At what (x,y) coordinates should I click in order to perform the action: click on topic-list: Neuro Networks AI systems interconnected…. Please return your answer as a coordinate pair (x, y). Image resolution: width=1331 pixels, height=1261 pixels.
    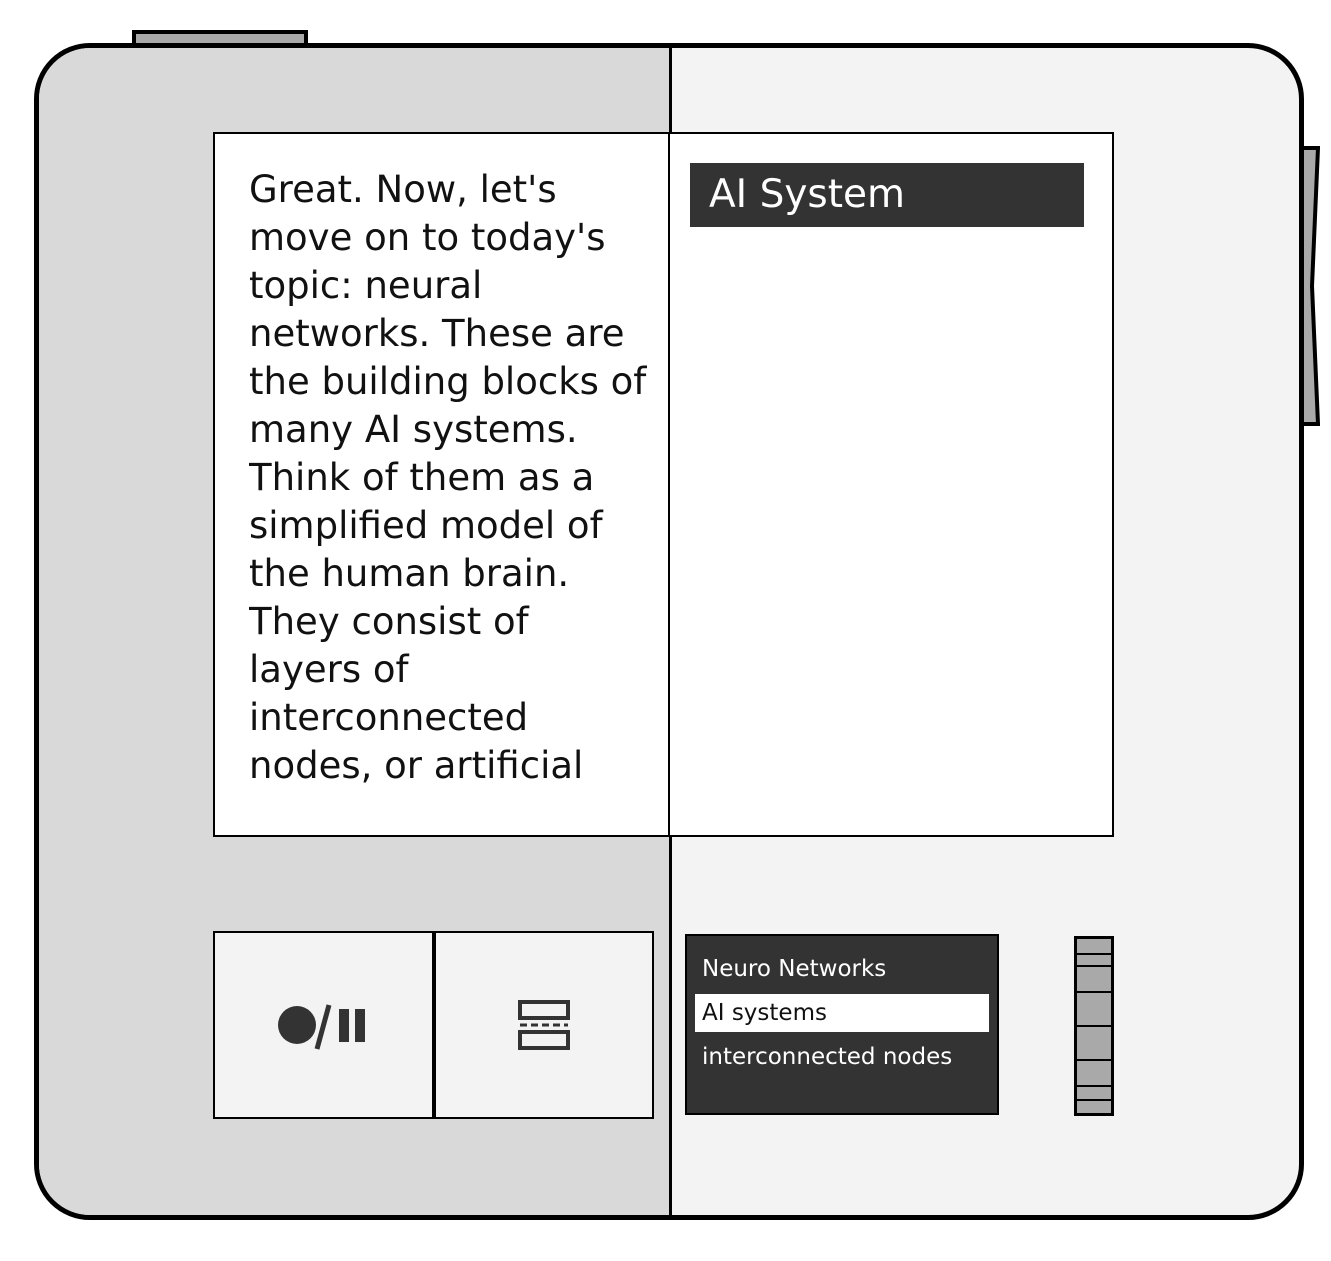
    Looking at the image, I should click on (842, 1024).